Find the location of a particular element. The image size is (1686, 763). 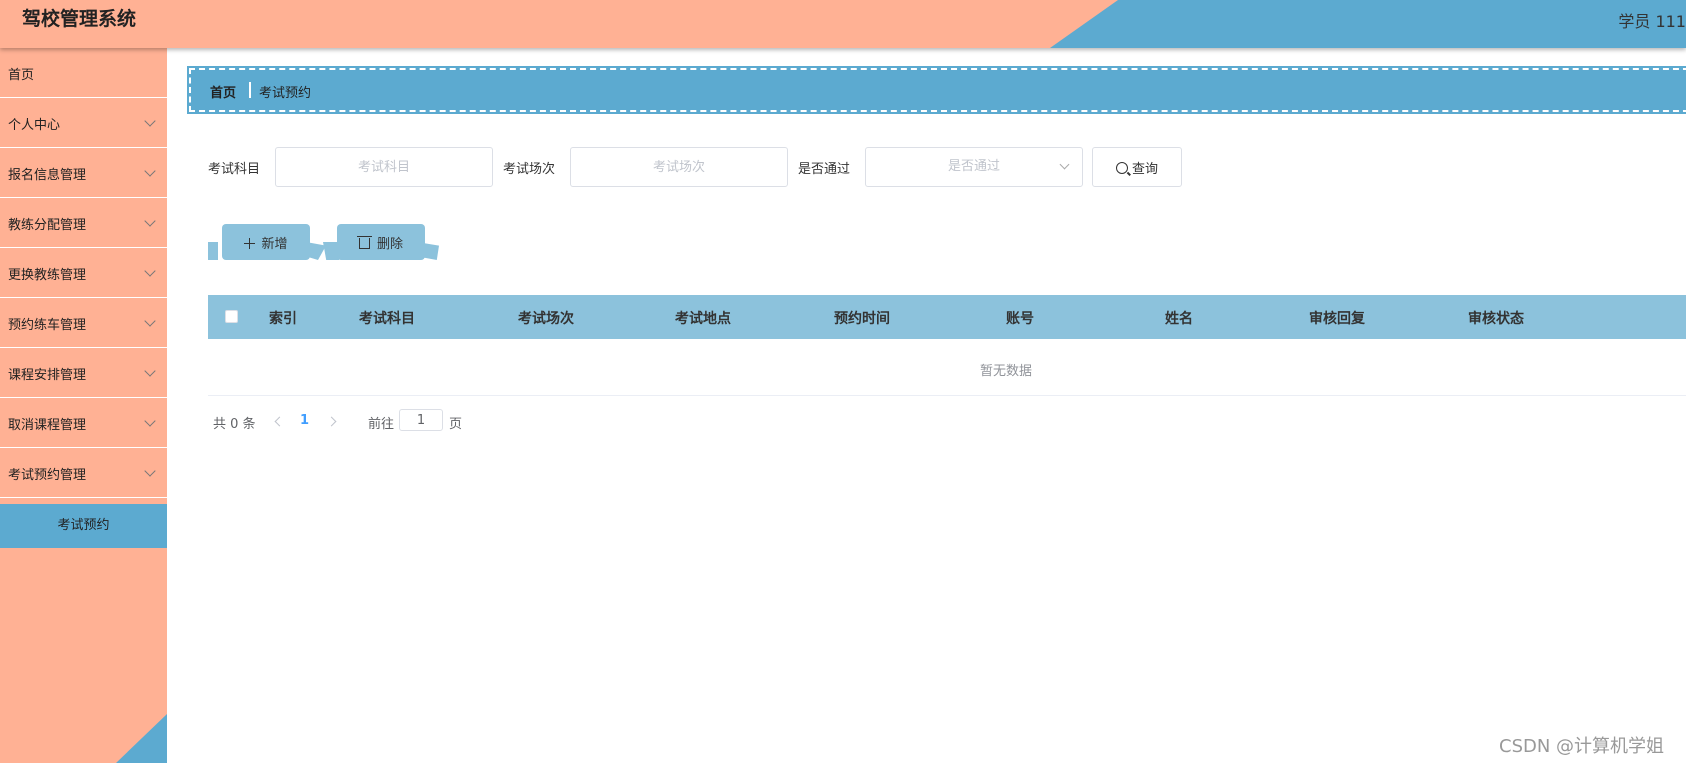

column-header-session: 考试场次 is located at coordinates (546, 318).